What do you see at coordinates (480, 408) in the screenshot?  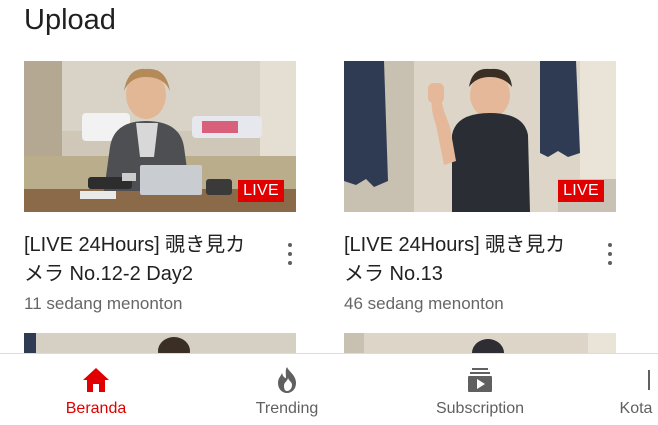 I see `nav-label: Subscription` at bounding box center [480, 408].